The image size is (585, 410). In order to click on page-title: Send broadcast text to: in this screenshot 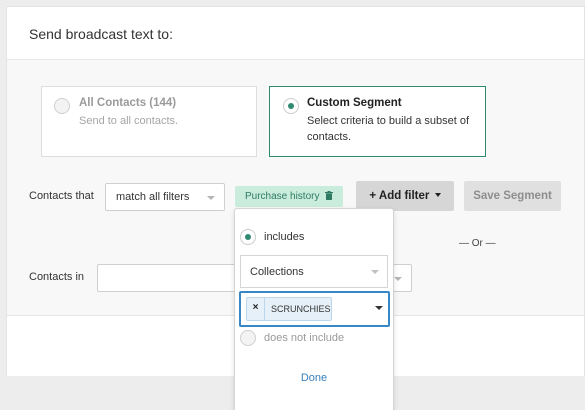, I will do `click(101, 34)`.